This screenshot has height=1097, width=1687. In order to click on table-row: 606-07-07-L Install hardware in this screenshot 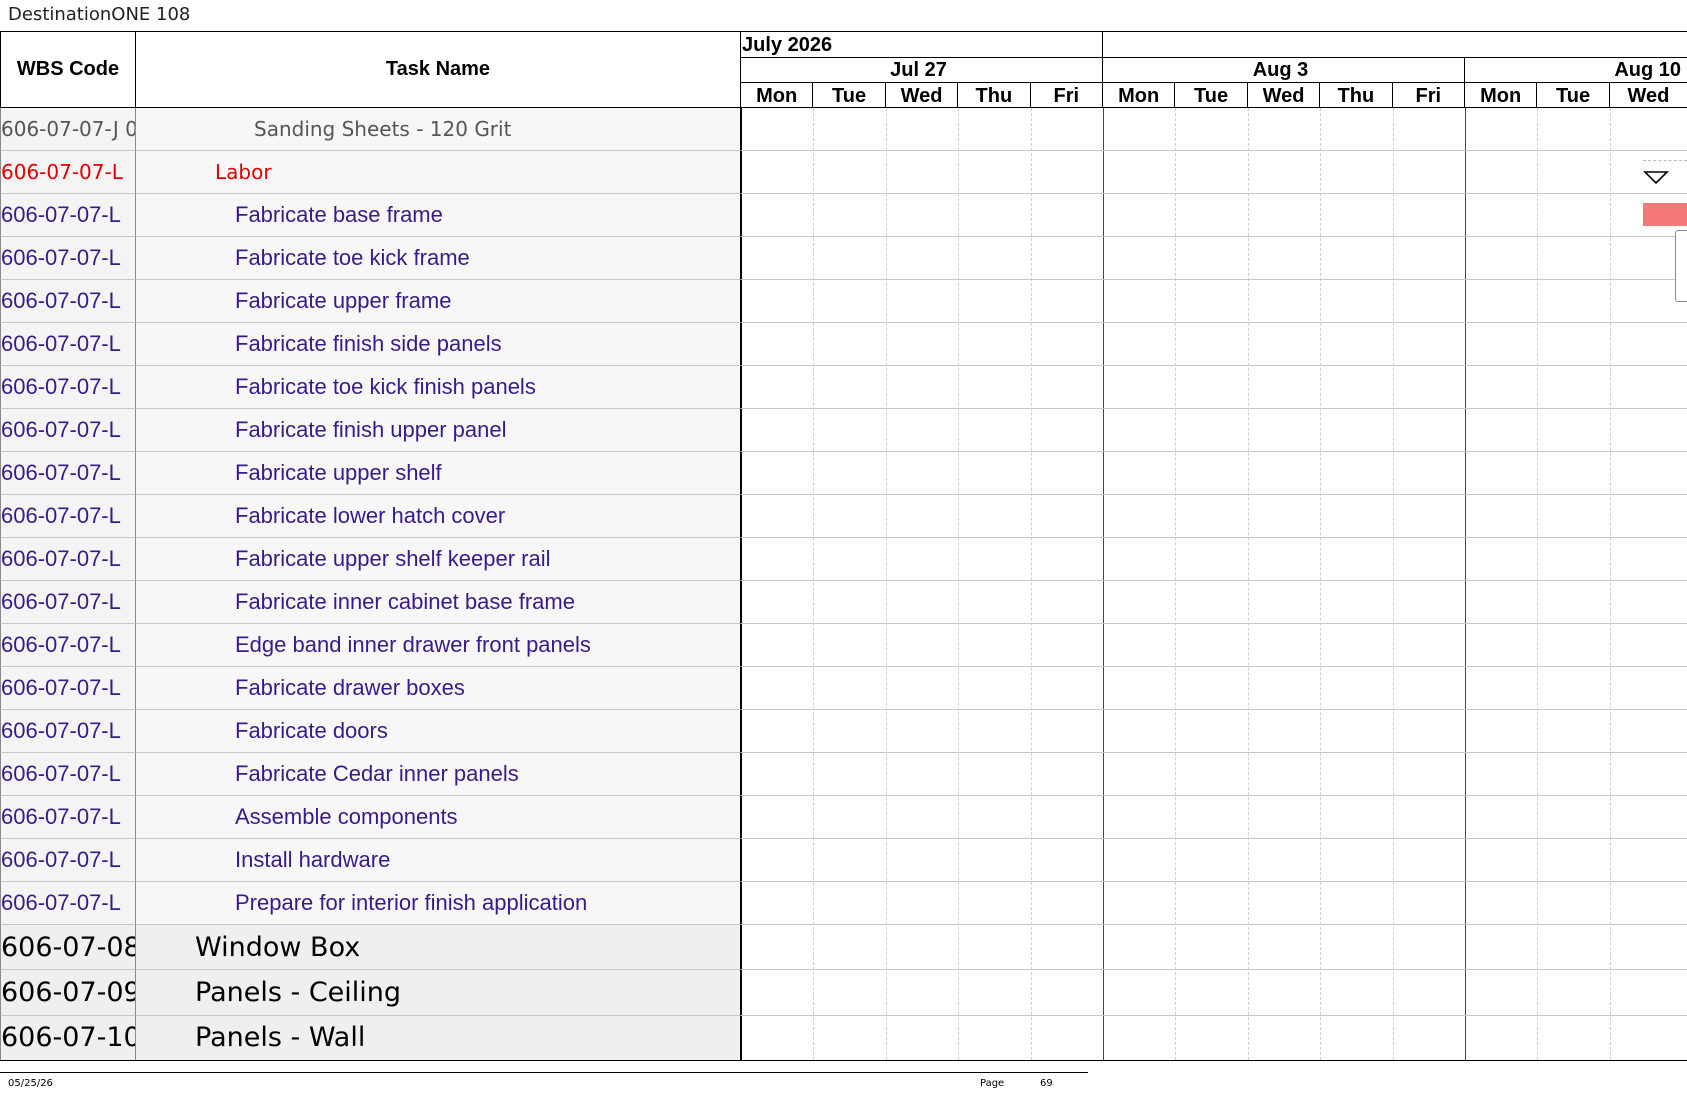, I will do `click(843, 860)`.